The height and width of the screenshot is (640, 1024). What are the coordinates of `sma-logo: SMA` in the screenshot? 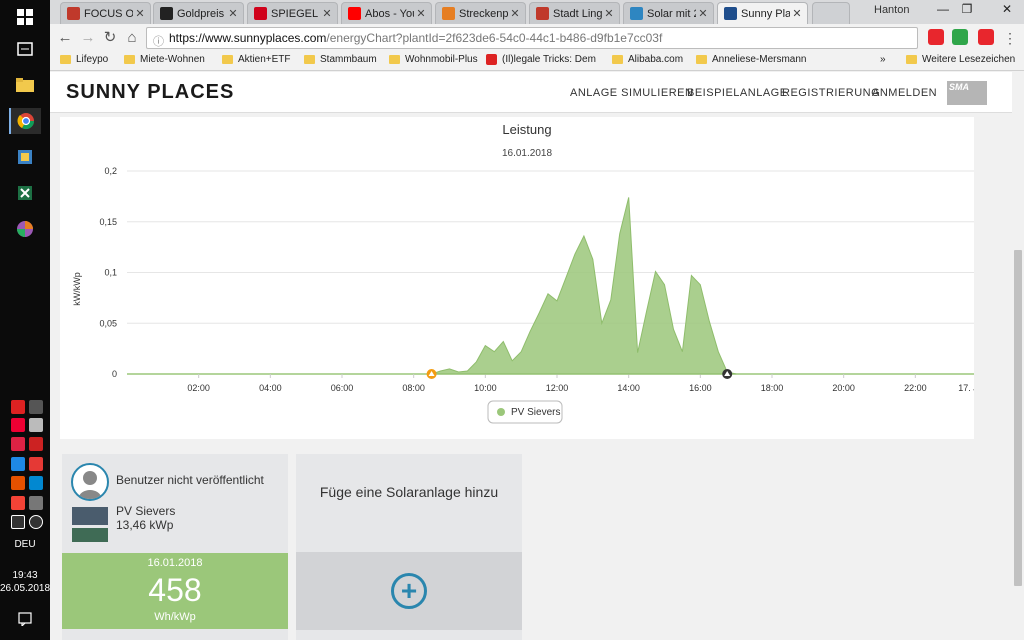 It's located at (967, 93).